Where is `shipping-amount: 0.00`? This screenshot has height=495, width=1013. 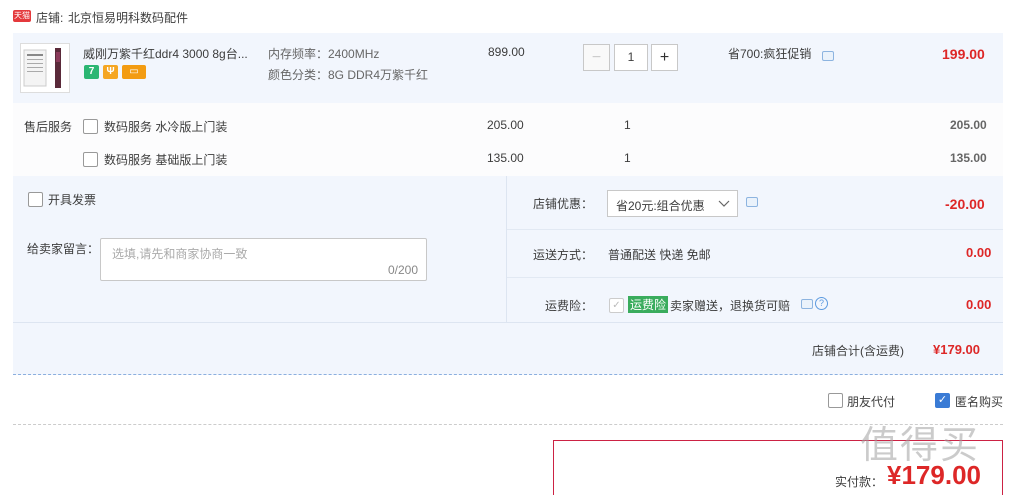 shipping-amount: 0.00 is located at coordinates (979, 252).